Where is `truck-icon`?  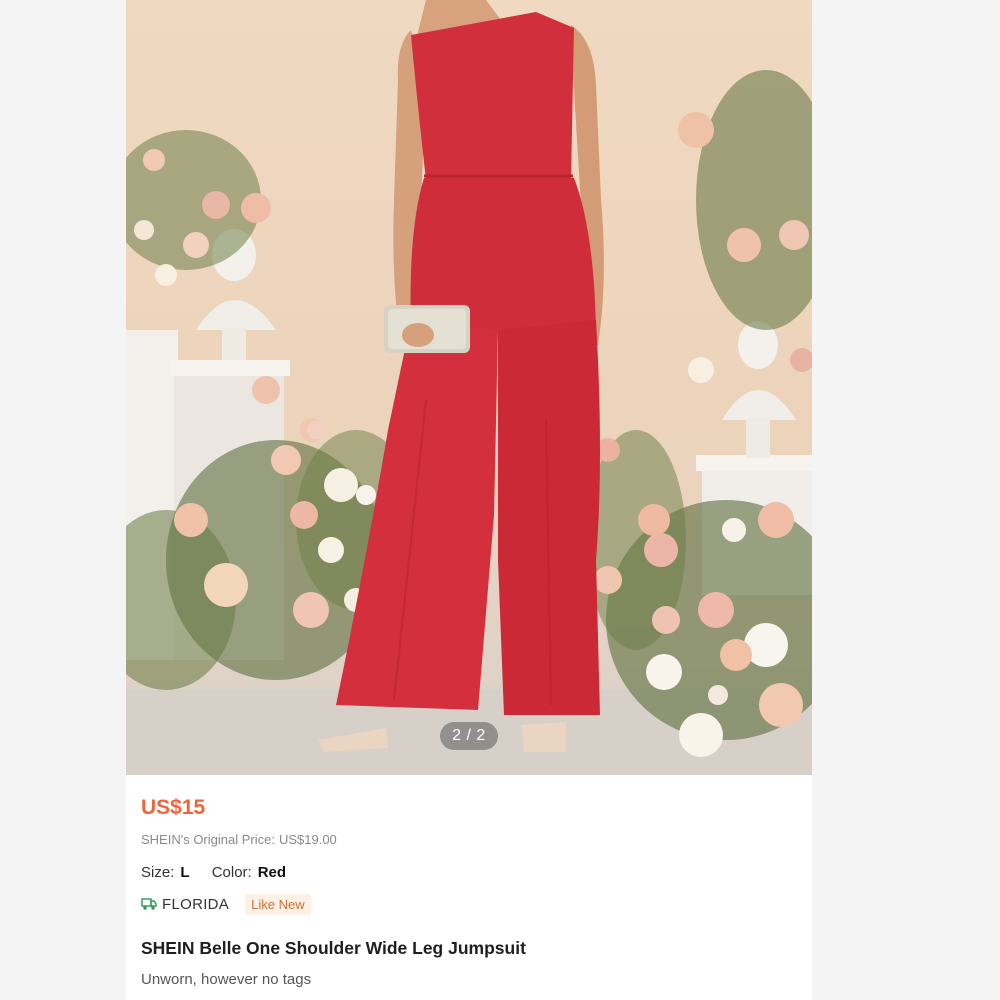
truck-icon is located at coordinates (149, 904).